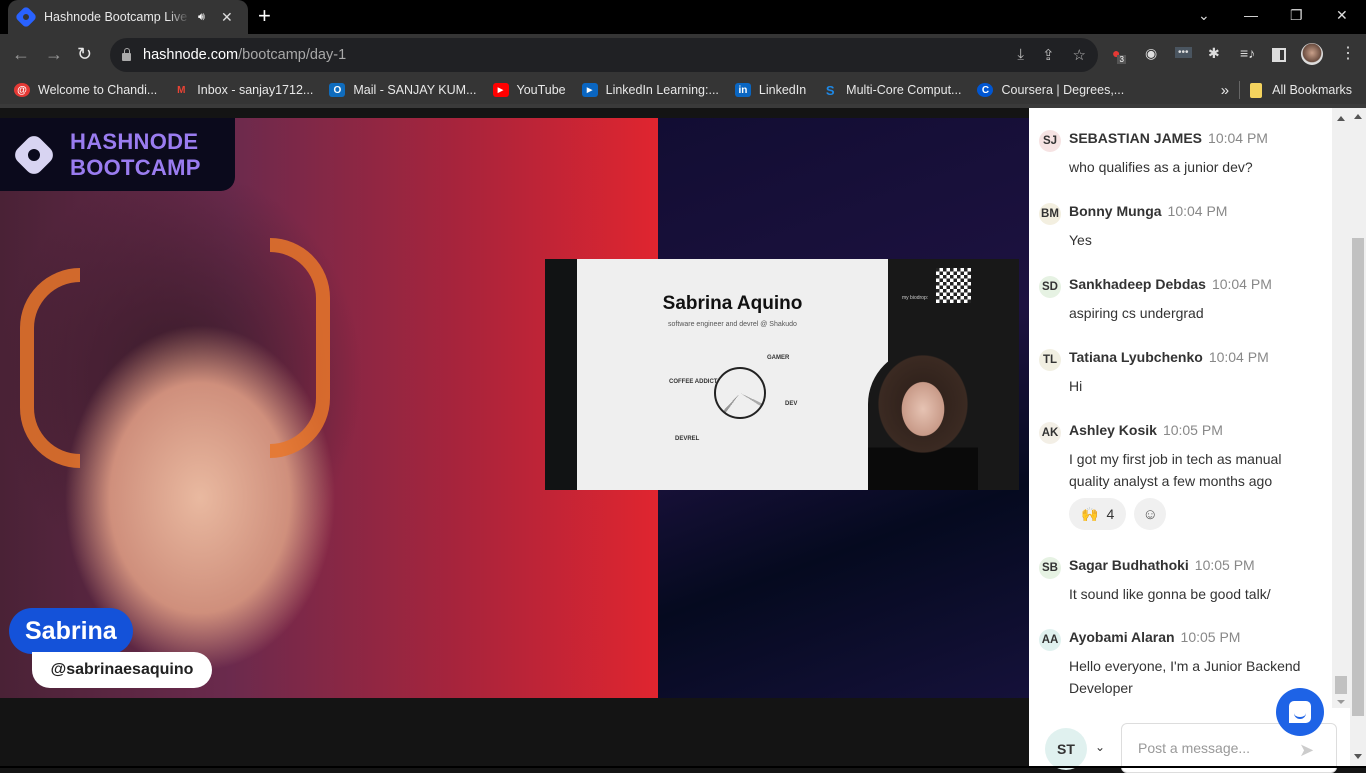 The image size is (1366, 773). Describe the element at coordinates (181, 90) in the screenshot. I see `gmail-icon: M` at that location.